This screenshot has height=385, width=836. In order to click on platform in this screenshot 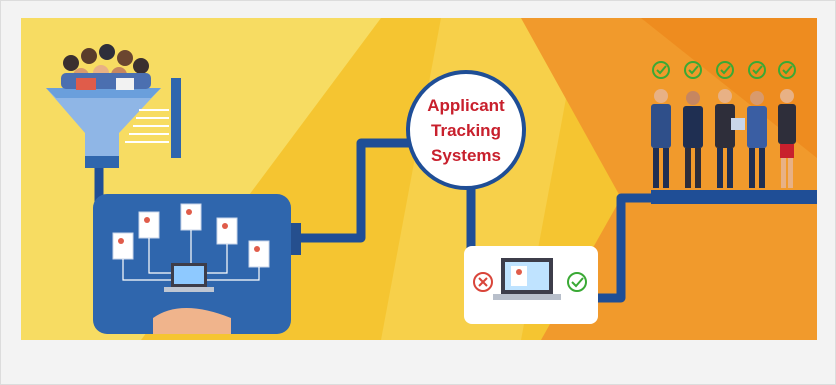, I will do `click(734, 197)`.